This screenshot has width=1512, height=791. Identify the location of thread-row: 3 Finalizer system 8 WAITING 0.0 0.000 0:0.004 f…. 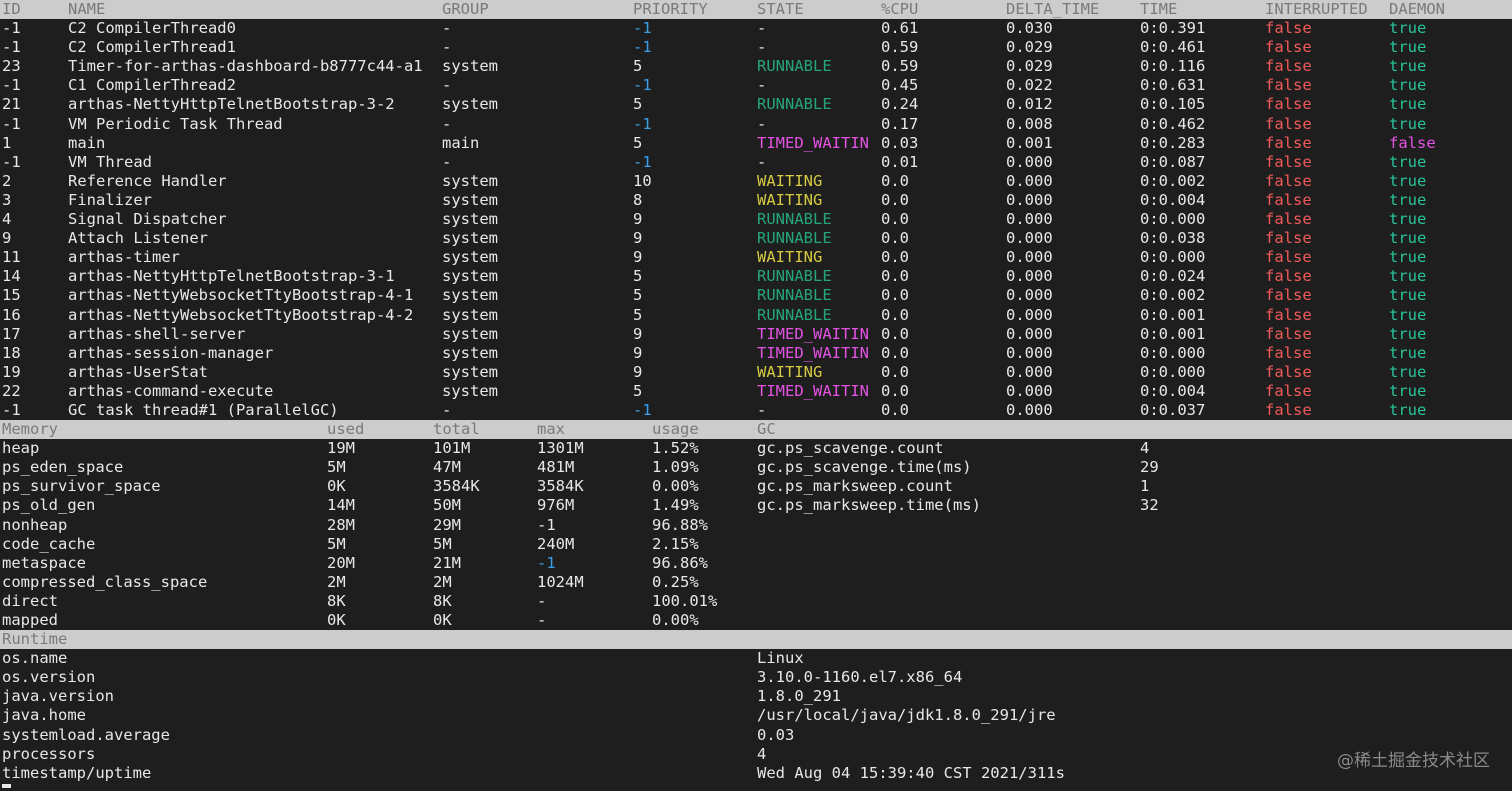
(756, 200).